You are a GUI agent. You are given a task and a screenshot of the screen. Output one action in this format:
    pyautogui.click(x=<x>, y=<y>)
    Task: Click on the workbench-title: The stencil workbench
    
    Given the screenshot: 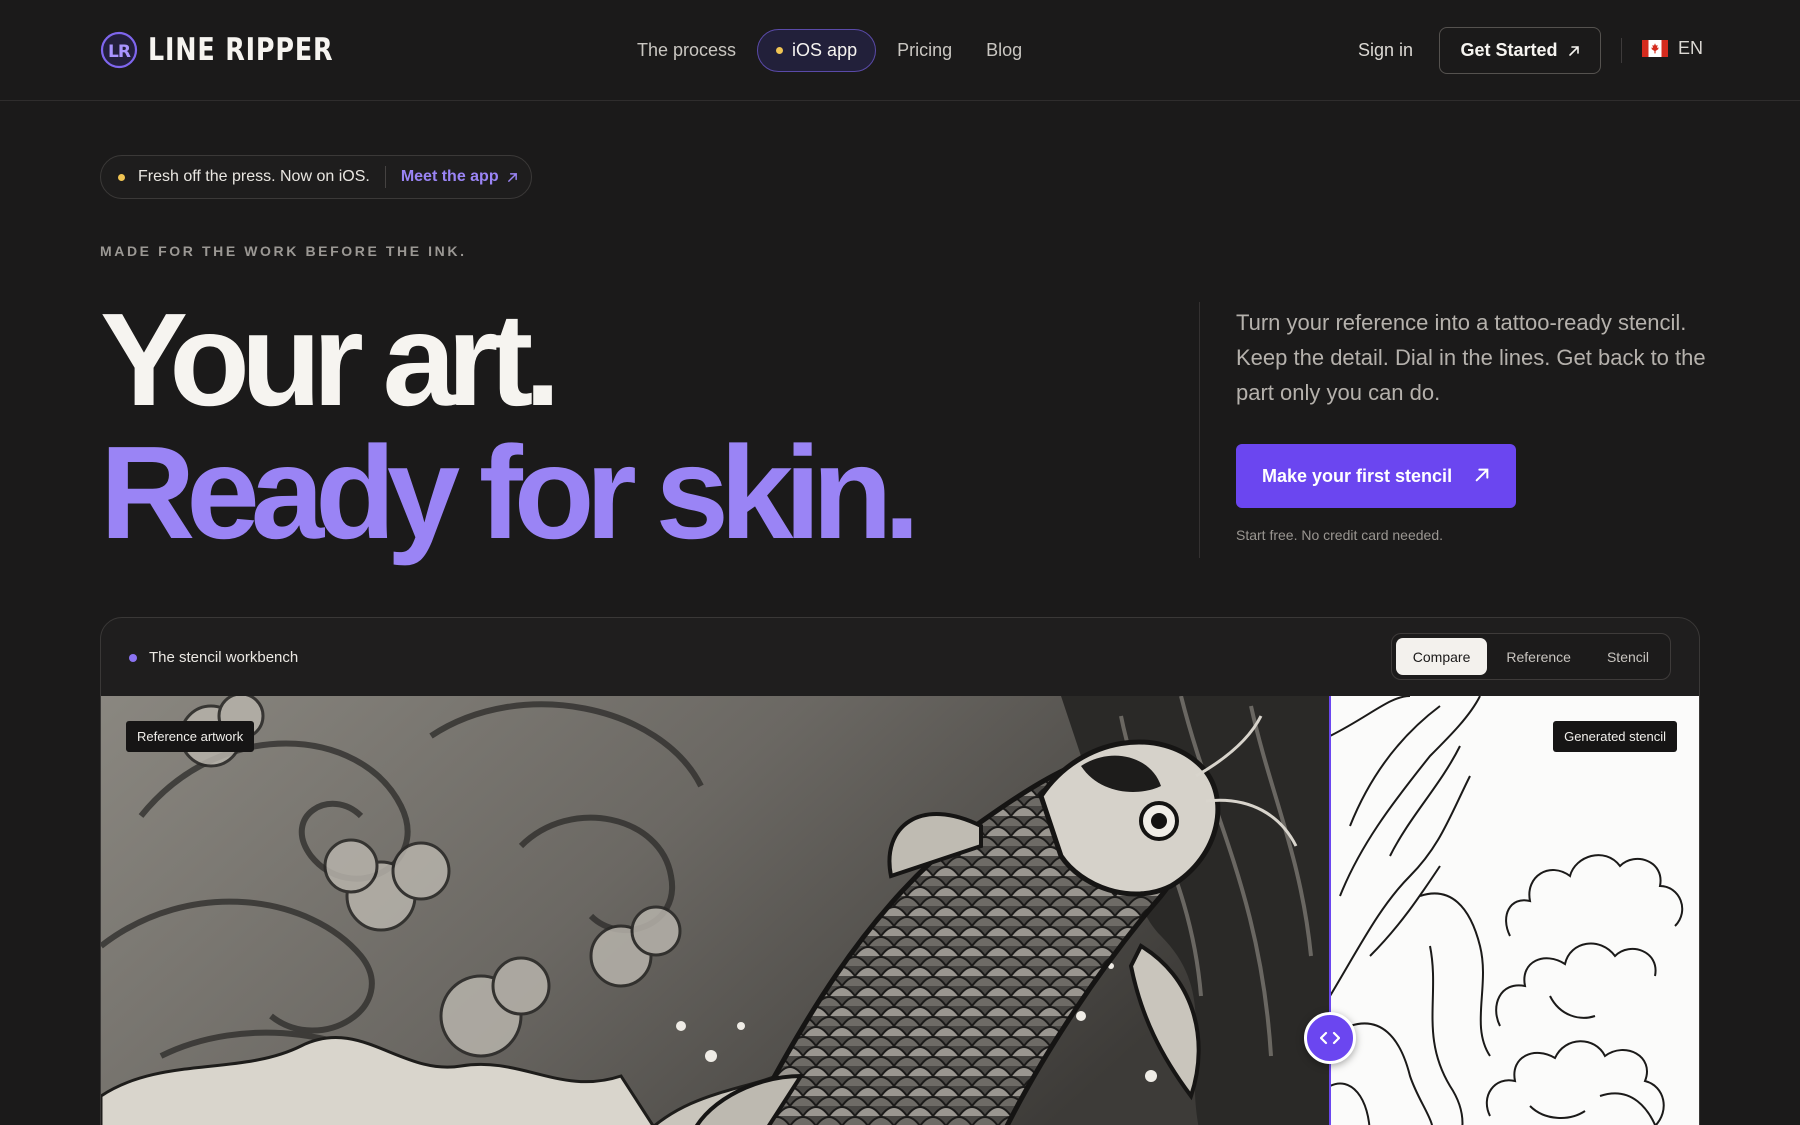 What is the action you would take?
    pyautogui.click(x=213, y=657)
    